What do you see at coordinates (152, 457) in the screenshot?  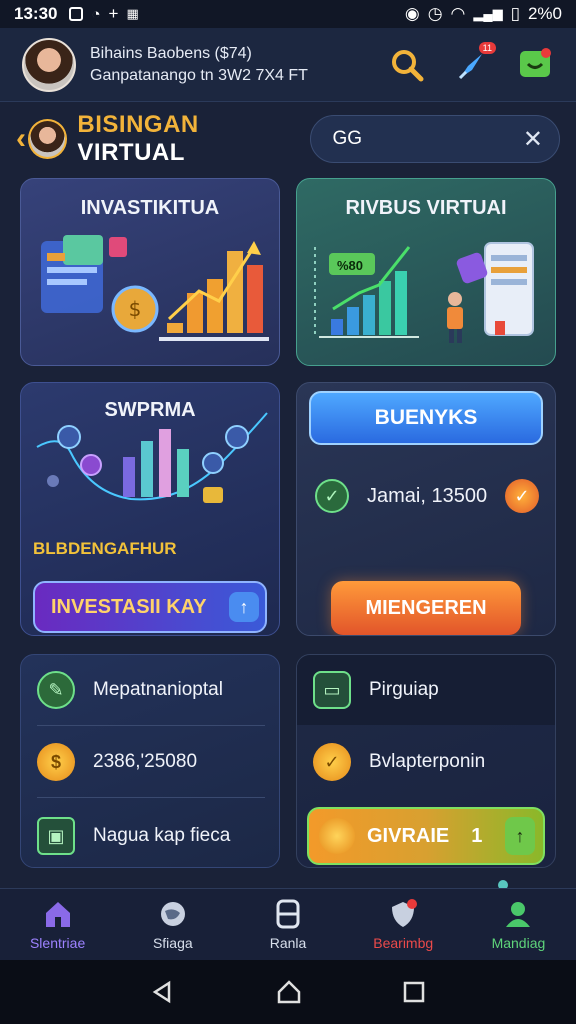 I see `network-chart-illustration` at bounding box center [152, 457].